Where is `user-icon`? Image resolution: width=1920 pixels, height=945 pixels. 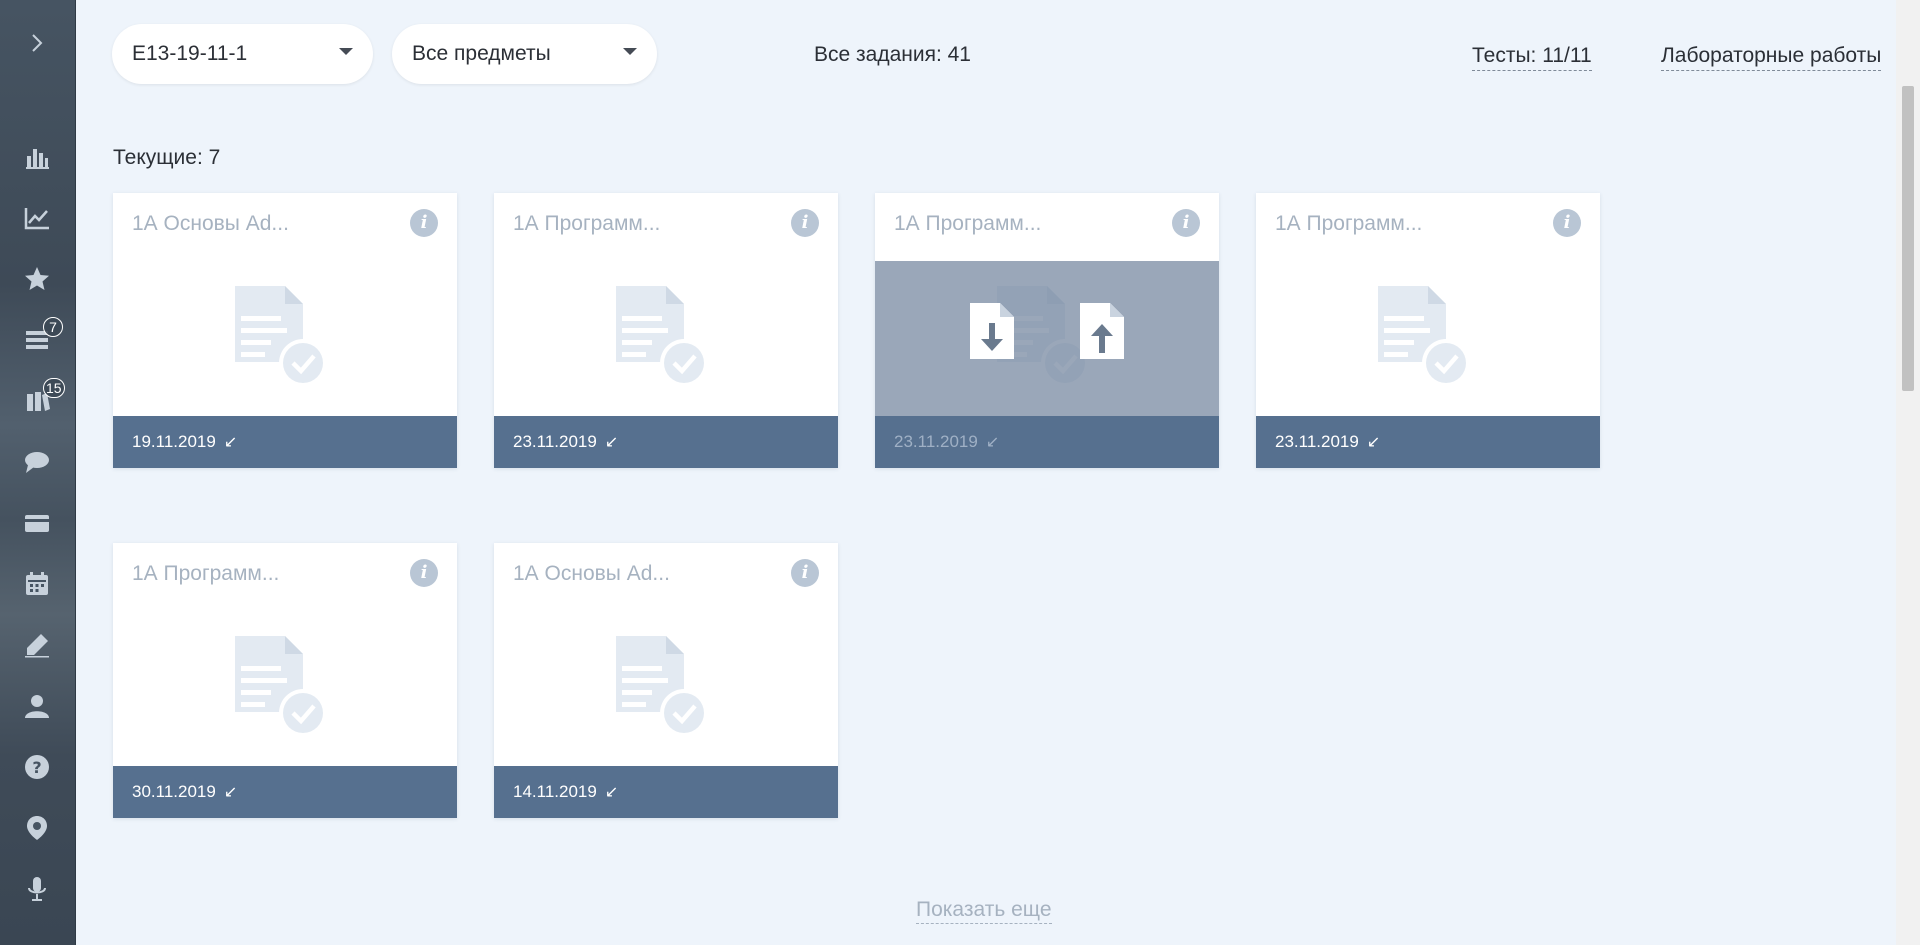
user-icon is located at coordinates (37, 706).